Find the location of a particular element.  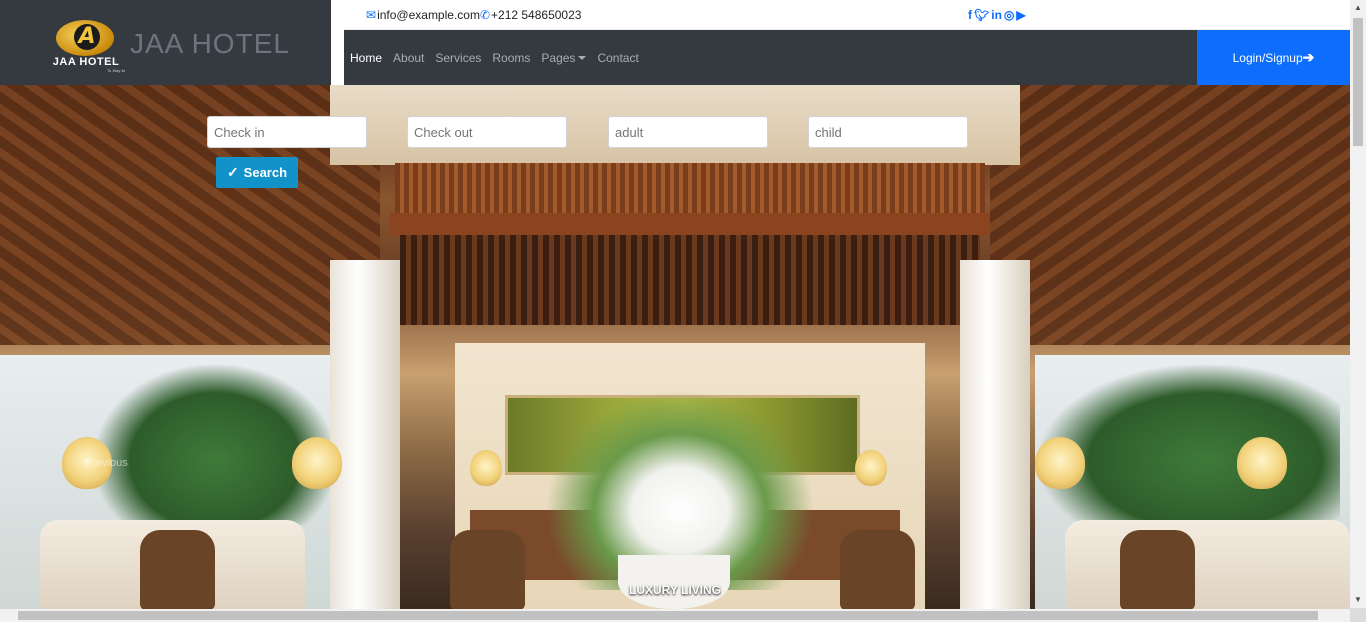

nav-pages-dropdown: Pages is located at coordinates (564, 57).